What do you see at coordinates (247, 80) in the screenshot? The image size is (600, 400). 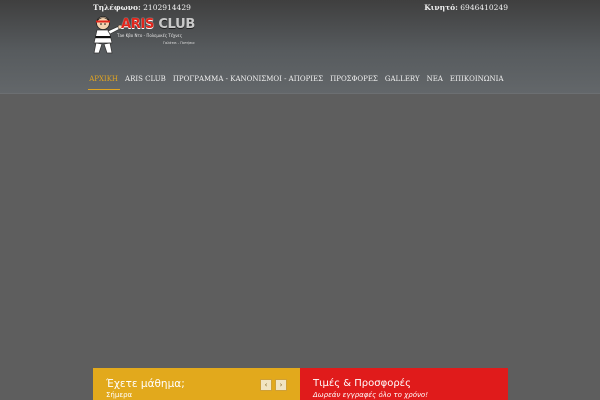 I see `nav-item-program: ΠΡΟΓΡΑΜΜΑ - ΚΑΝΟΝΙΣΜΟΙ - ΑΠΟΡΙΕΣ` at bounding box center [247, 80].